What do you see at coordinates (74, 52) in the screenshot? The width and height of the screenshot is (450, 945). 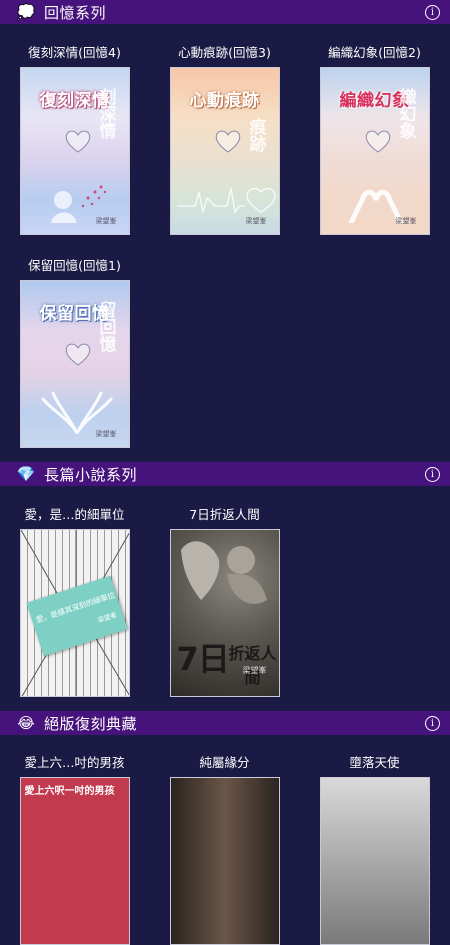 I see `book-label: 復刻深情(回憶4)` at bounding box center [74, 52].